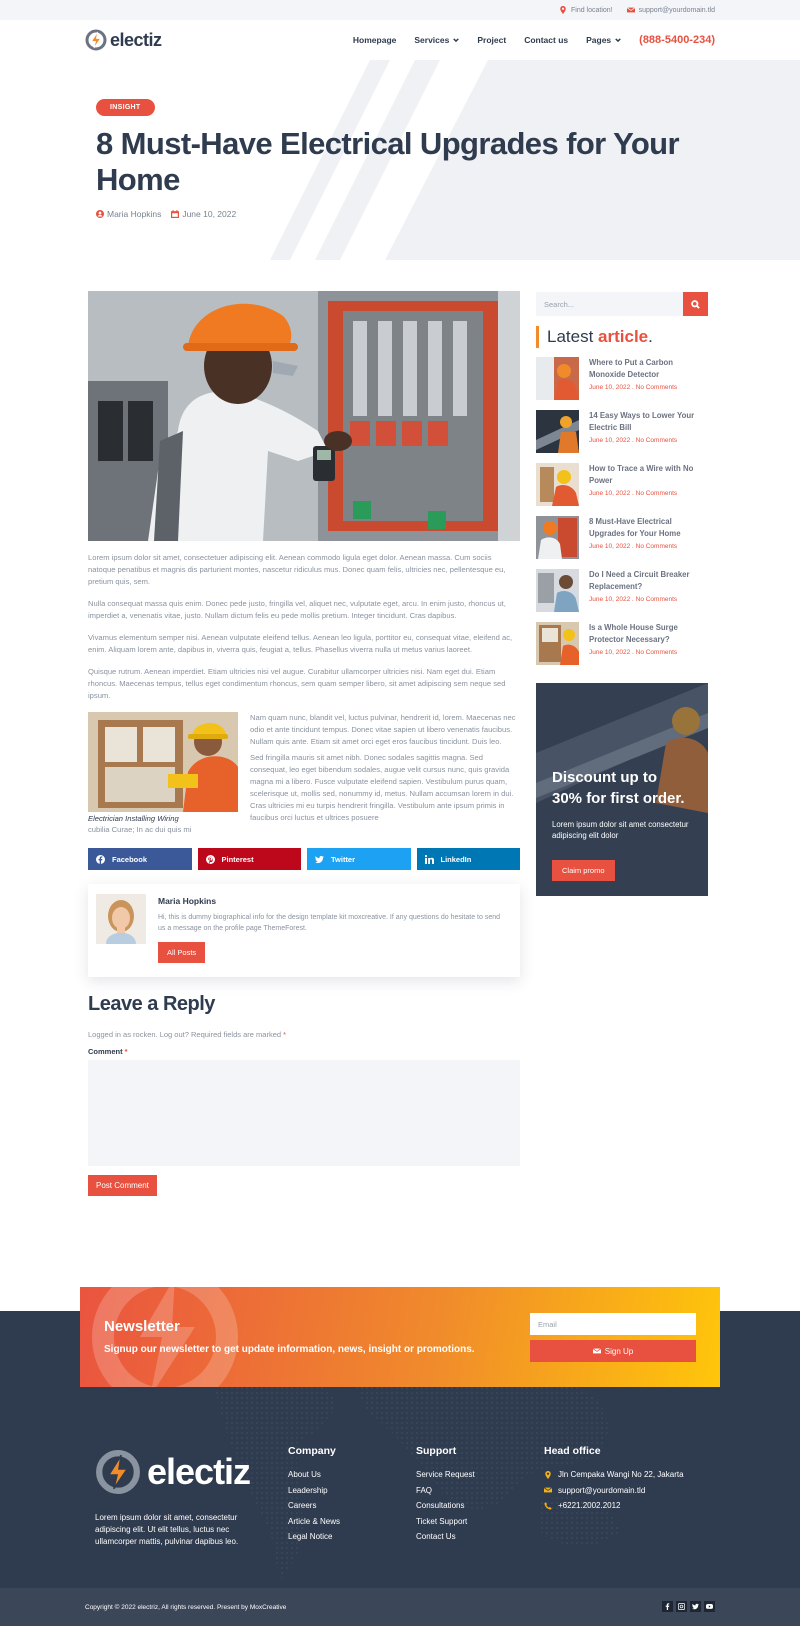 The width and height of the screenshot is (800, 1626). What do you see at coordinates (445, 1537) in the screenshot?
I see `footer-link: Contact Us` at bounding box center [445, 1537].